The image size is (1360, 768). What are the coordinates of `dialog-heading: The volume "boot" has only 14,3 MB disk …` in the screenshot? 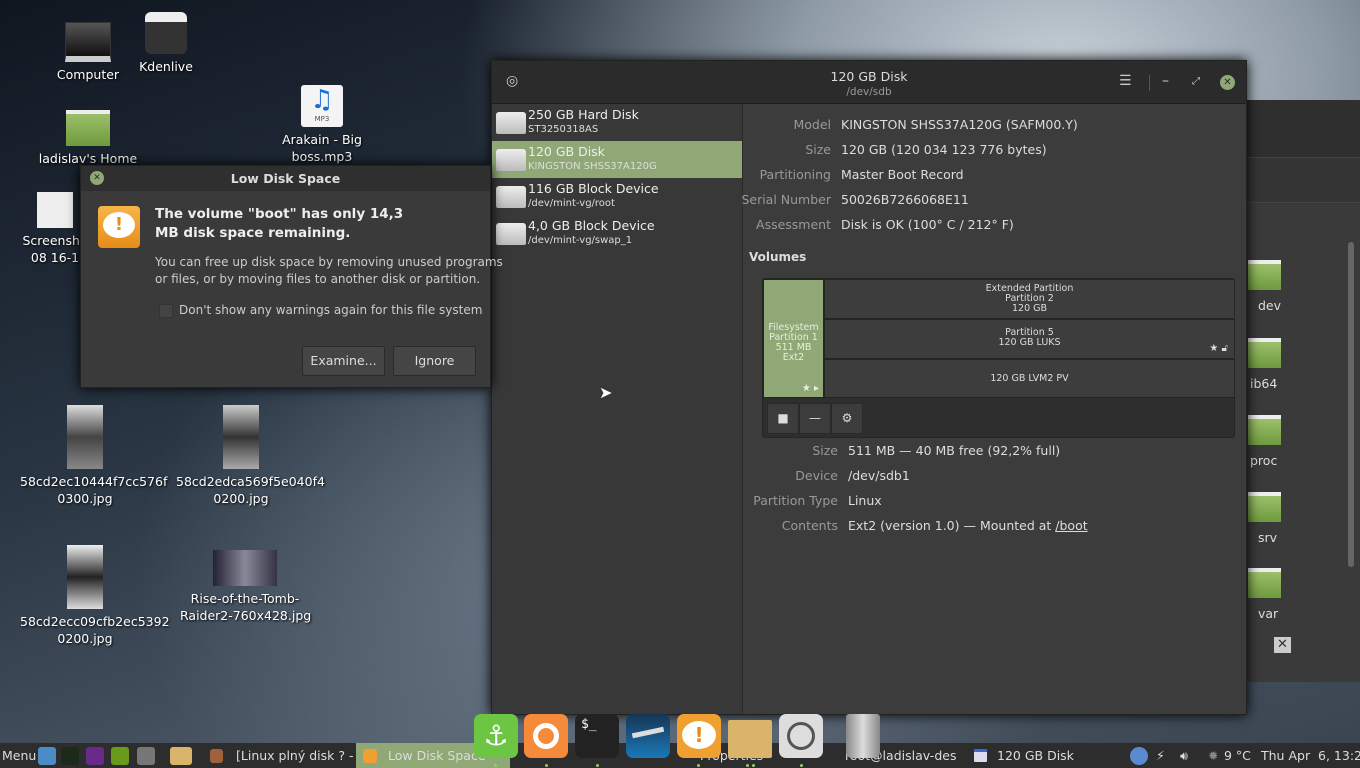 It's located at (279, 223).